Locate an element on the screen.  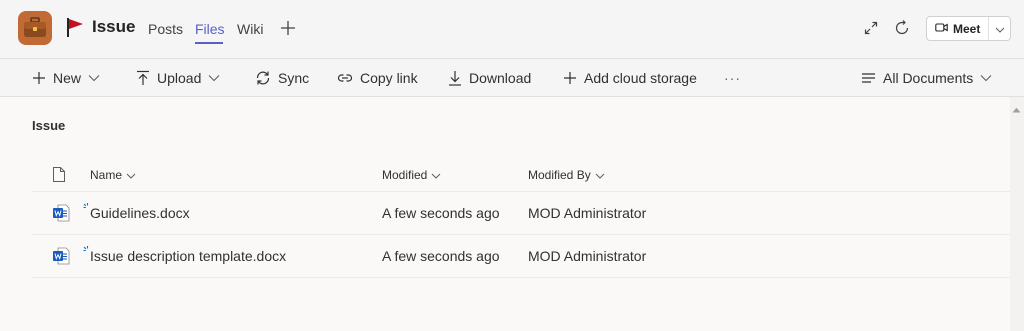
link-icon is located at coordinates (345, 78).